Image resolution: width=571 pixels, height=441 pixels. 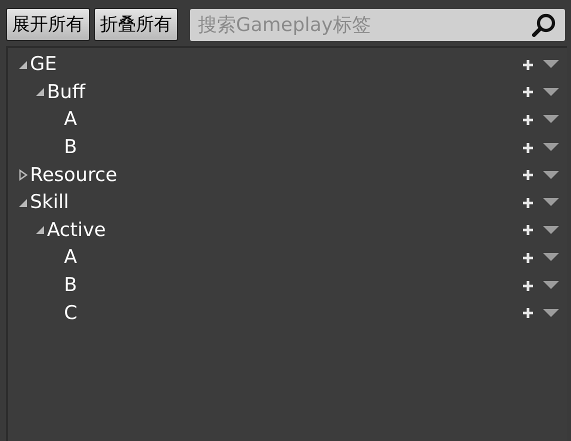 I want to click on toolbar-button: 展开所有, so click(x=48, y=24).